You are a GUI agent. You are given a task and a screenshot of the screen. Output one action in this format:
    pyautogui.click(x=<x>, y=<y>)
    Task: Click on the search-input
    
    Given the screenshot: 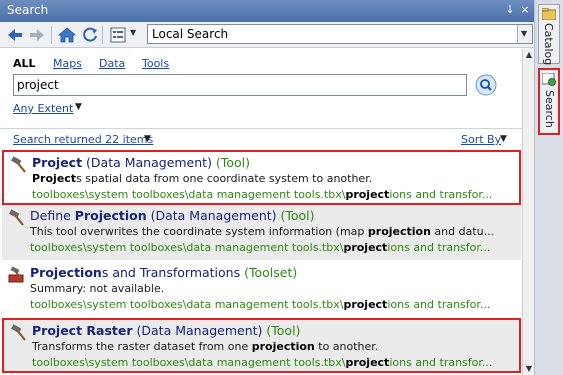 What is the action you would take?
    pyautogui.click(x=237, y=85)
    